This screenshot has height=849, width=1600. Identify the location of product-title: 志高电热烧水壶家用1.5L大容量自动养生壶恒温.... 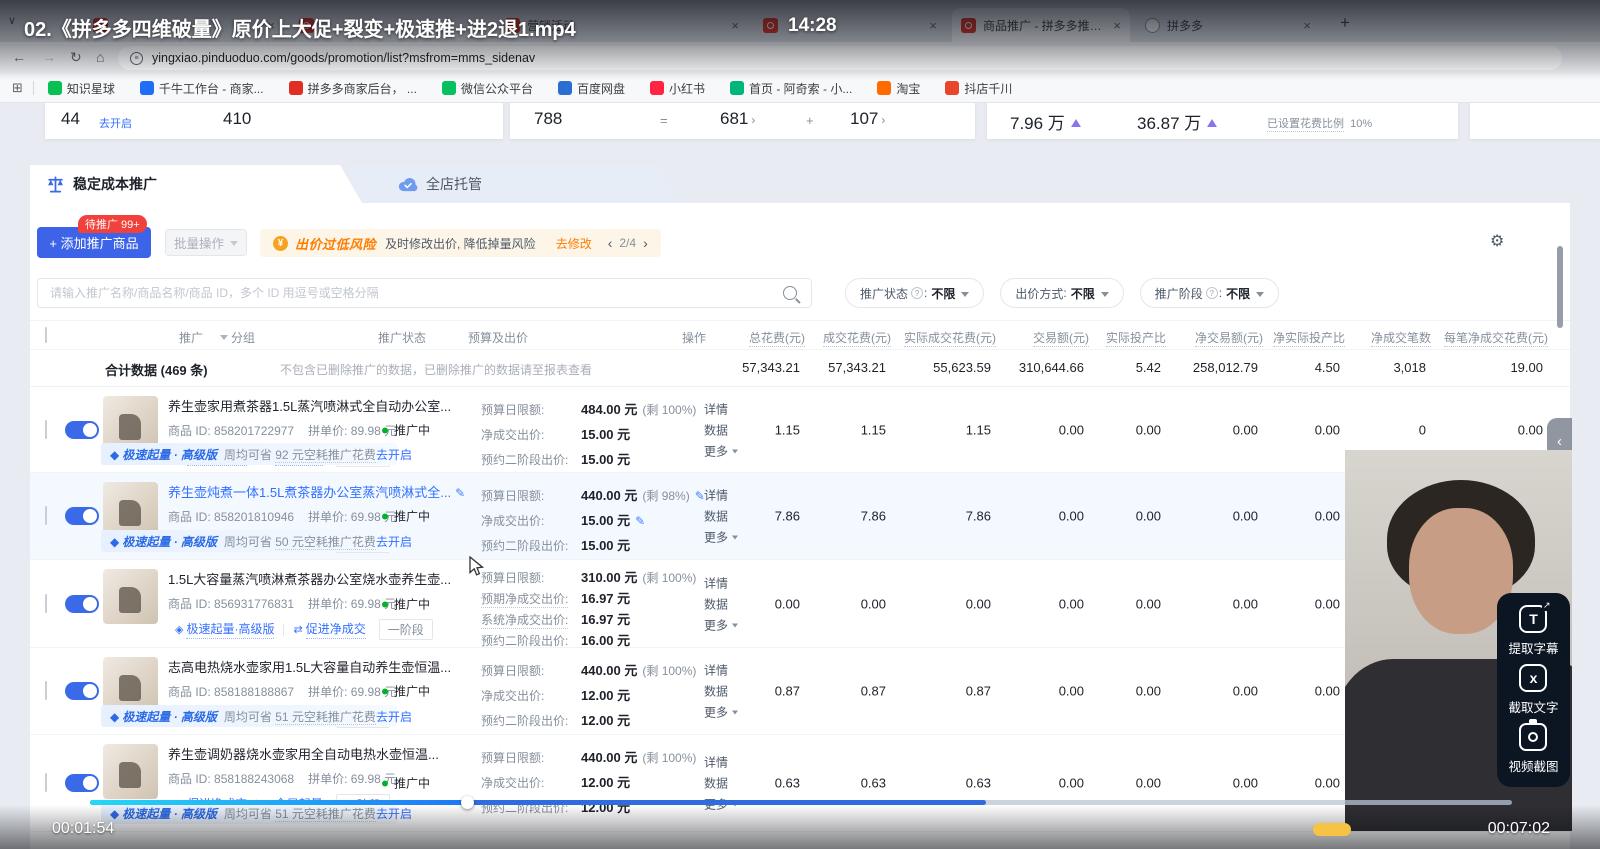
(322, 666).